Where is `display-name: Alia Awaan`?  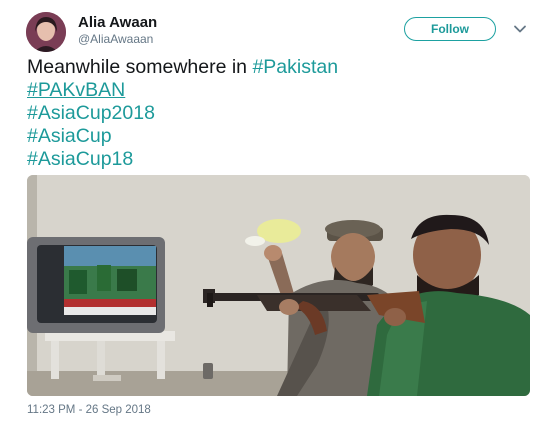 display-name: Alia Awaan is located at coordinates (117, 22).